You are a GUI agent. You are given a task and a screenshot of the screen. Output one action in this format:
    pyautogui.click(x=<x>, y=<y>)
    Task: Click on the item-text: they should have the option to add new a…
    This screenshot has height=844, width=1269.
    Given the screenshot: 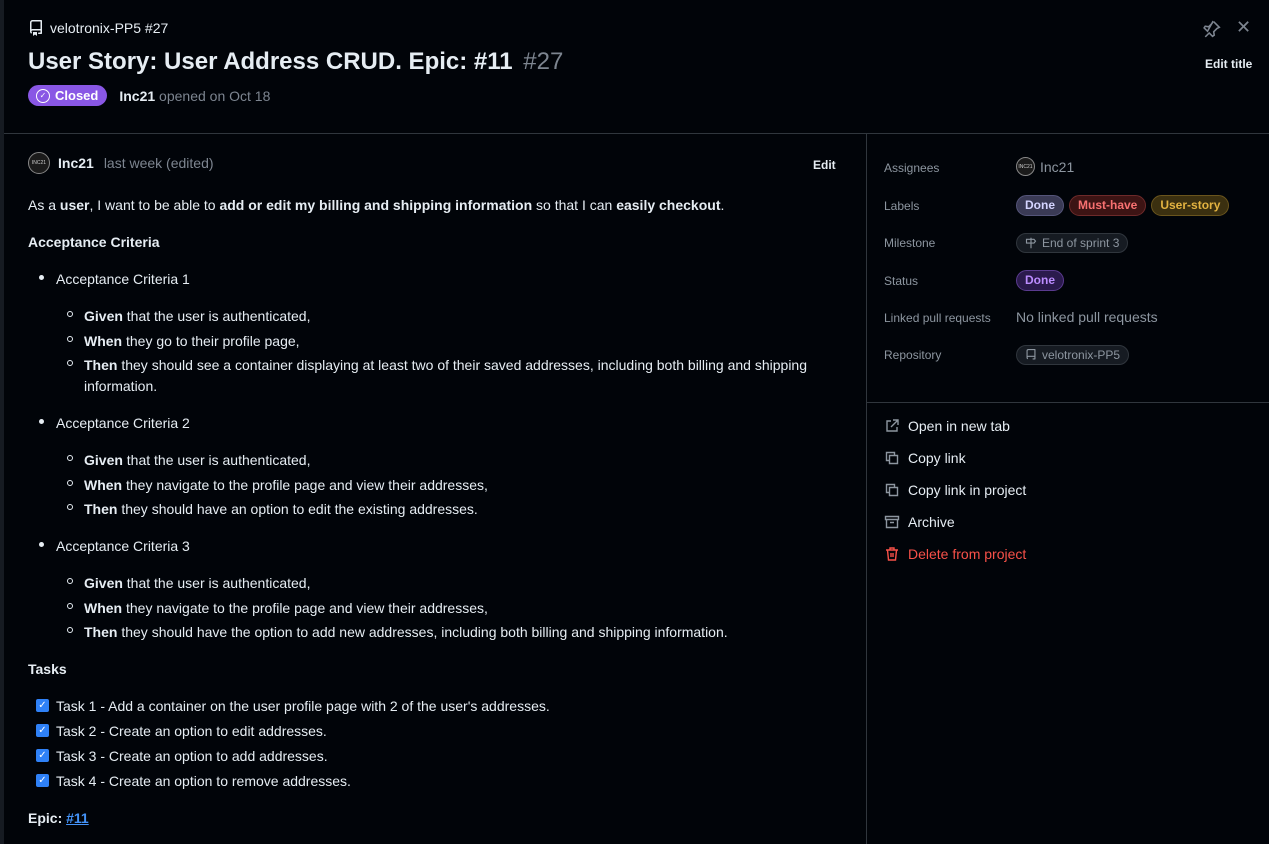 What is the action you would take?
    pyautogui.click(x=422, y=632)
    